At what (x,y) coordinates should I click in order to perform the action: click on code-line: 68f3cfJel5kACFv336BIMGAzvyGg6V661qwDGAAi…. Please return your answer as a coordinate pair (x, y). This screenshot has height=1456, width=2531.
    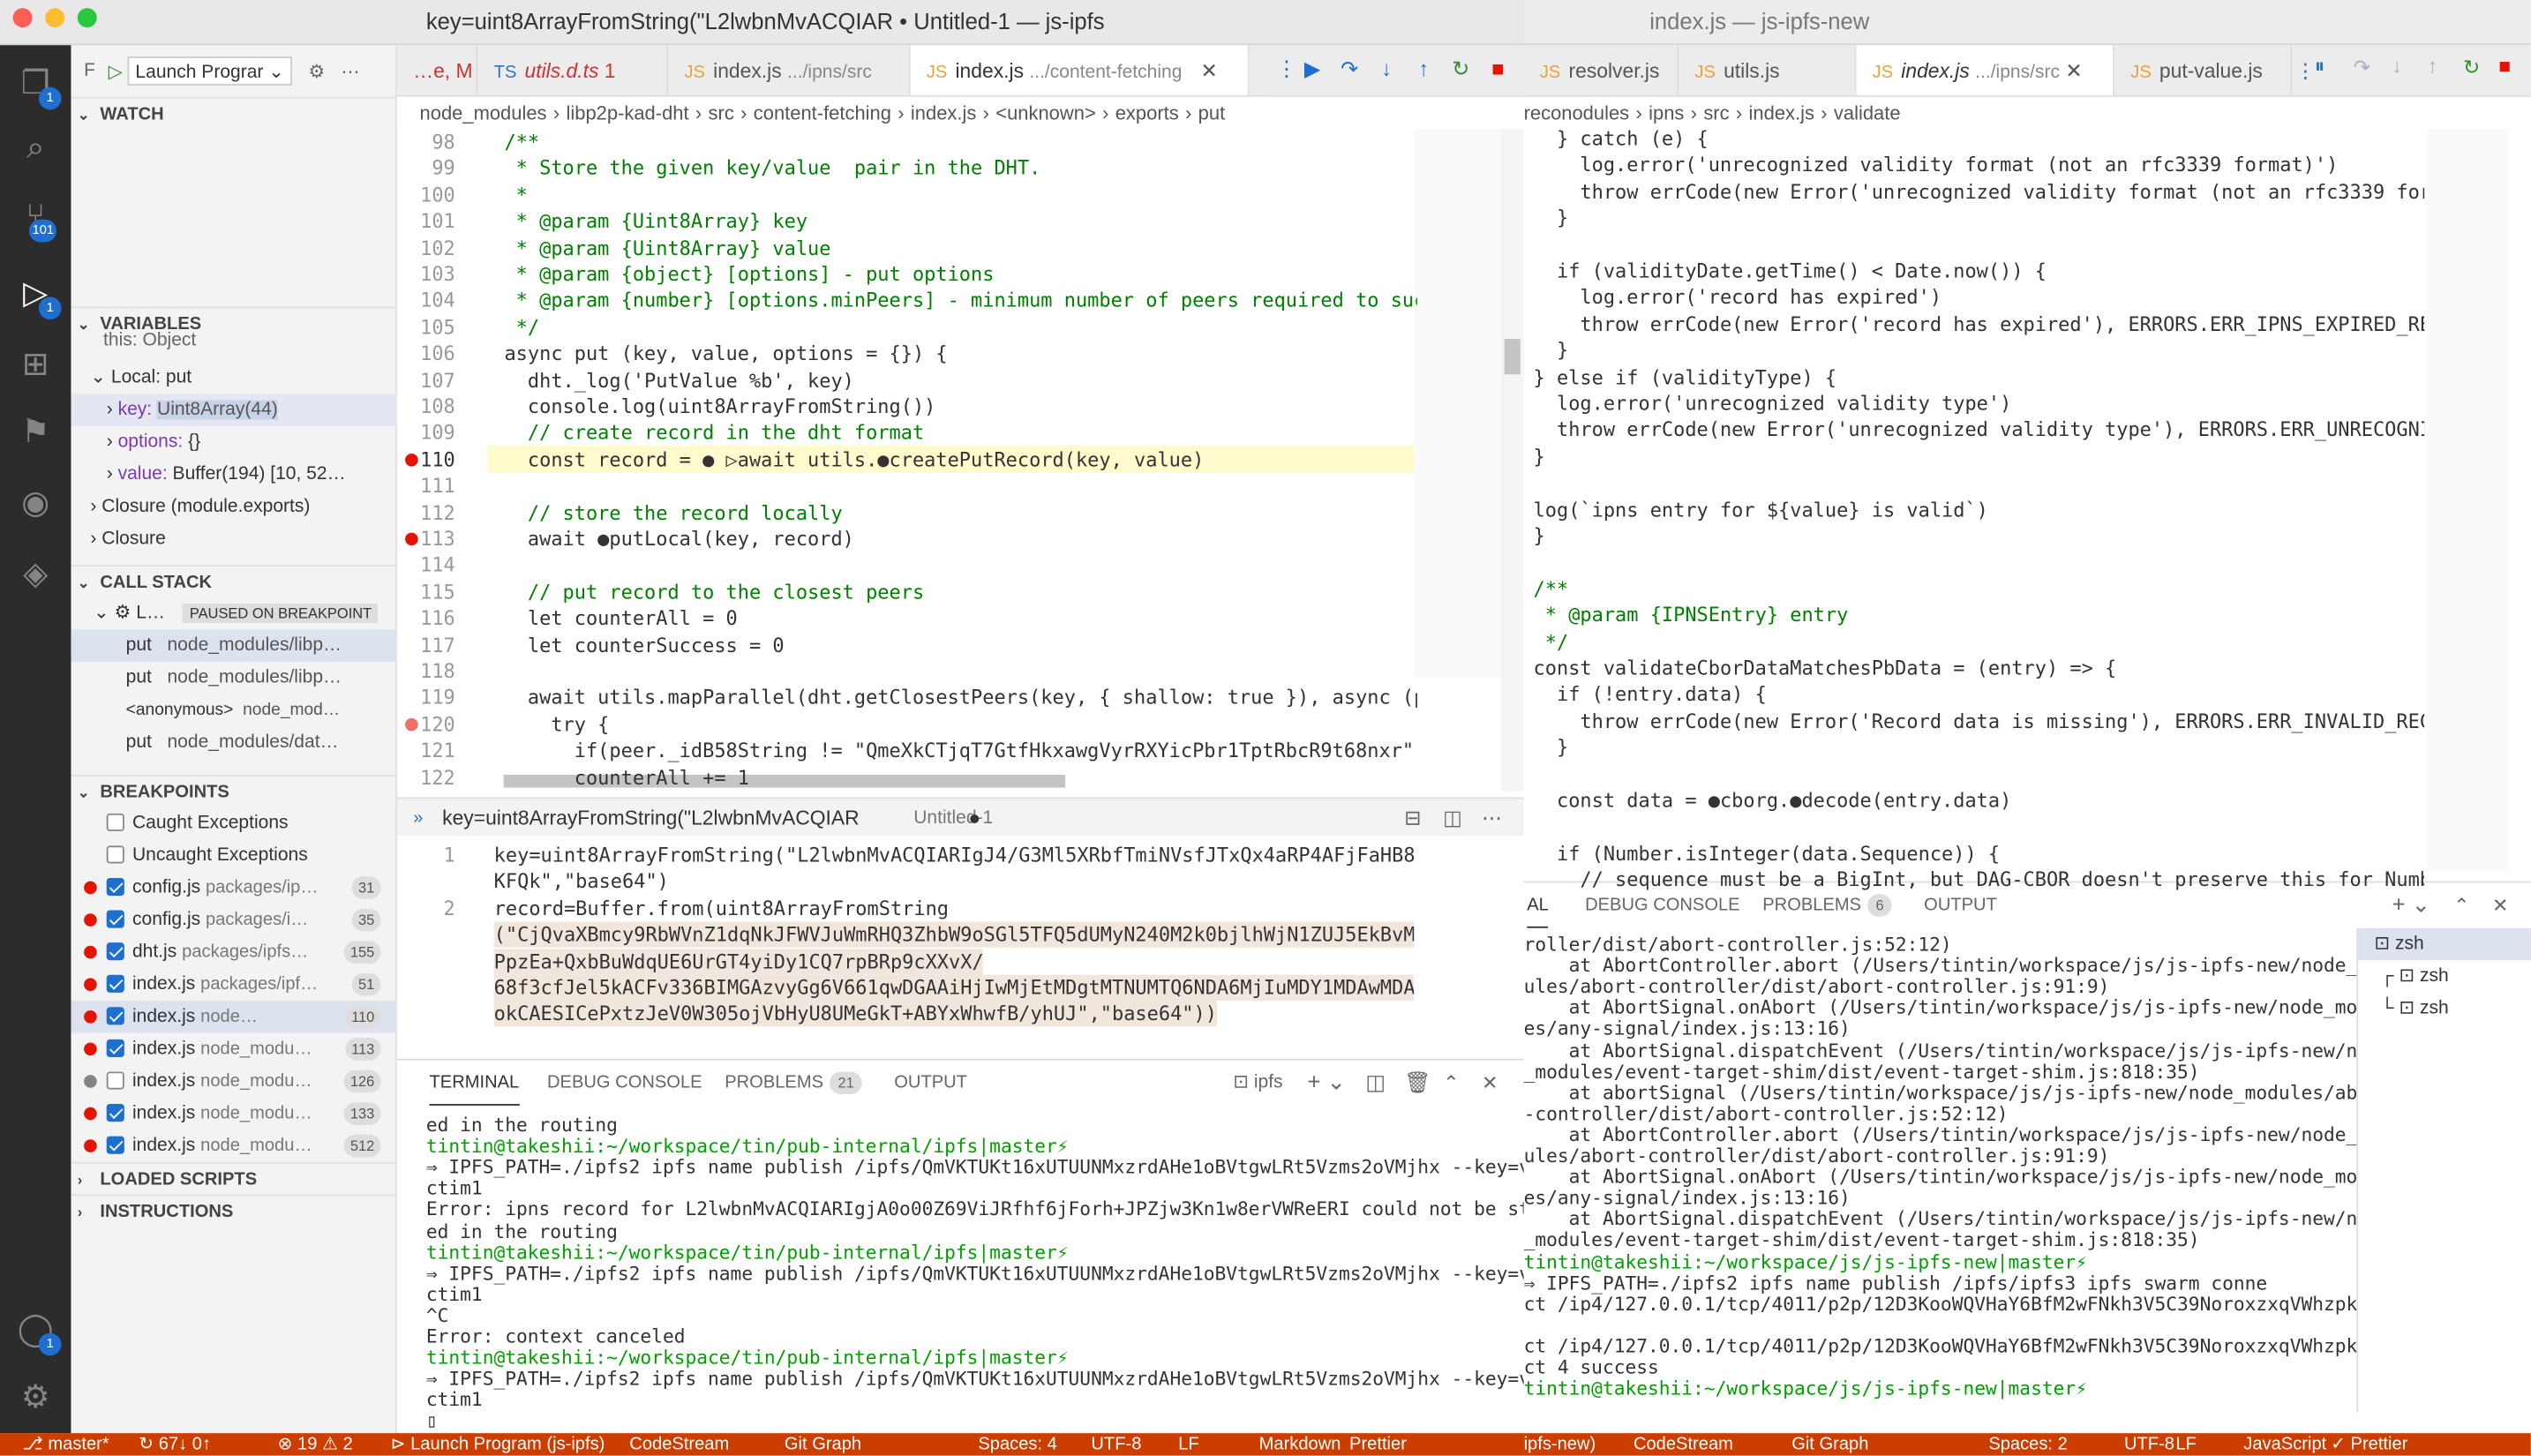
    Looking at the image, I should click on (954, 987).